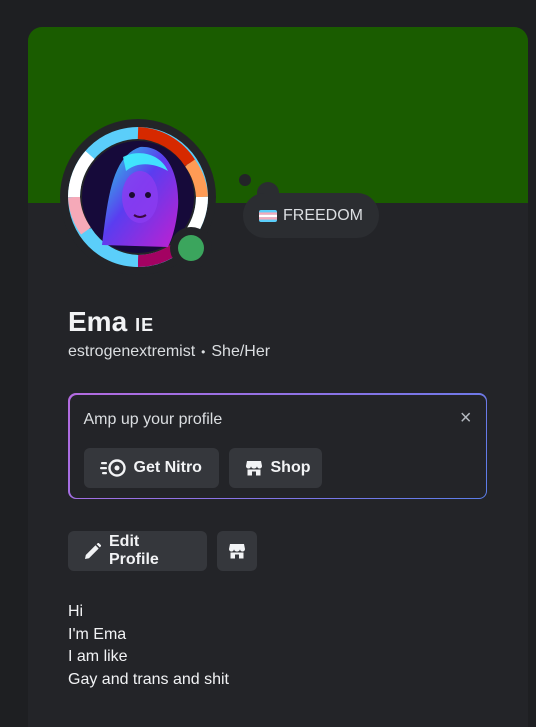 This screenshot has width=536, height=727. What do you see at coordinates (76, 611) in the screenshot?
I see `bio-line: Hi` at bounding box center [76, 611].